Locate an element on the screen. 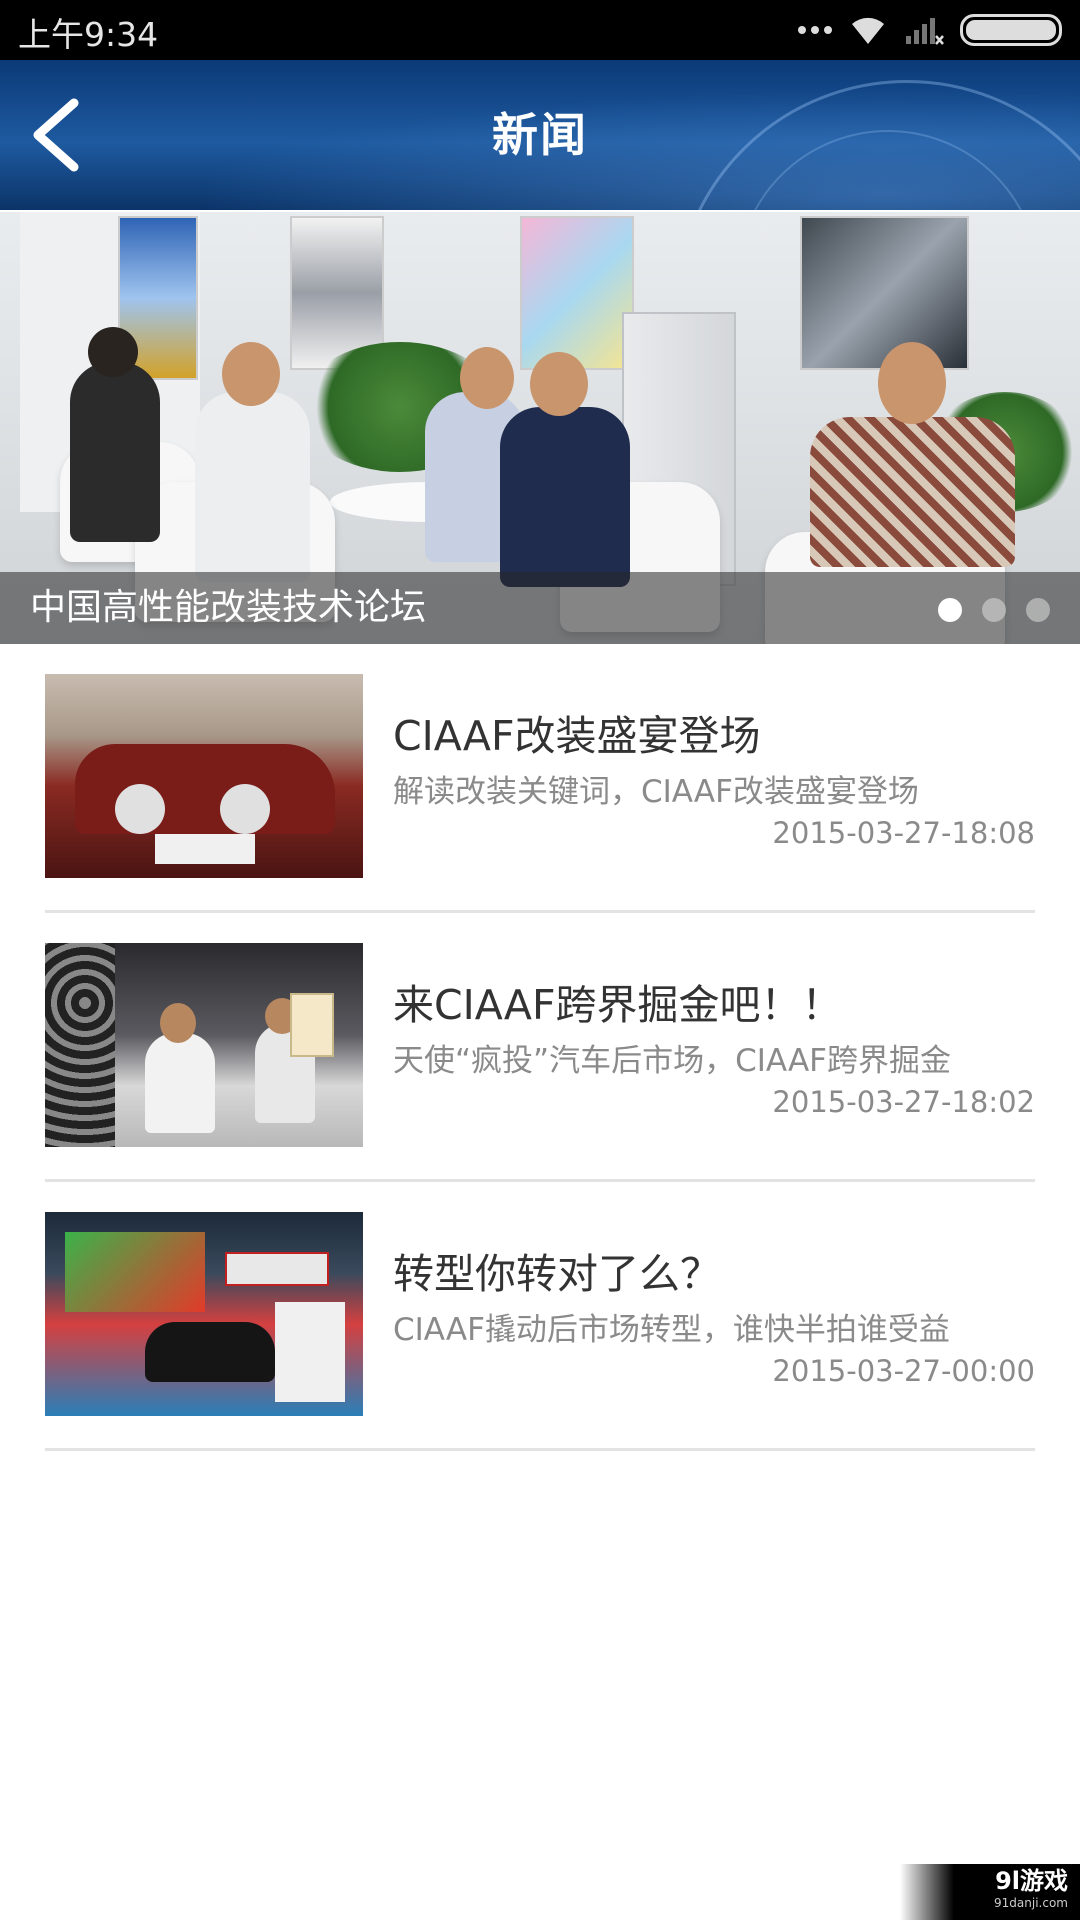 Image resolution: width=1080 pixels, height=1920 pixels. news-summary: CIAAF撬动后市场转型，谁快半拍谁受益 is located at coordinates (671, 1330).